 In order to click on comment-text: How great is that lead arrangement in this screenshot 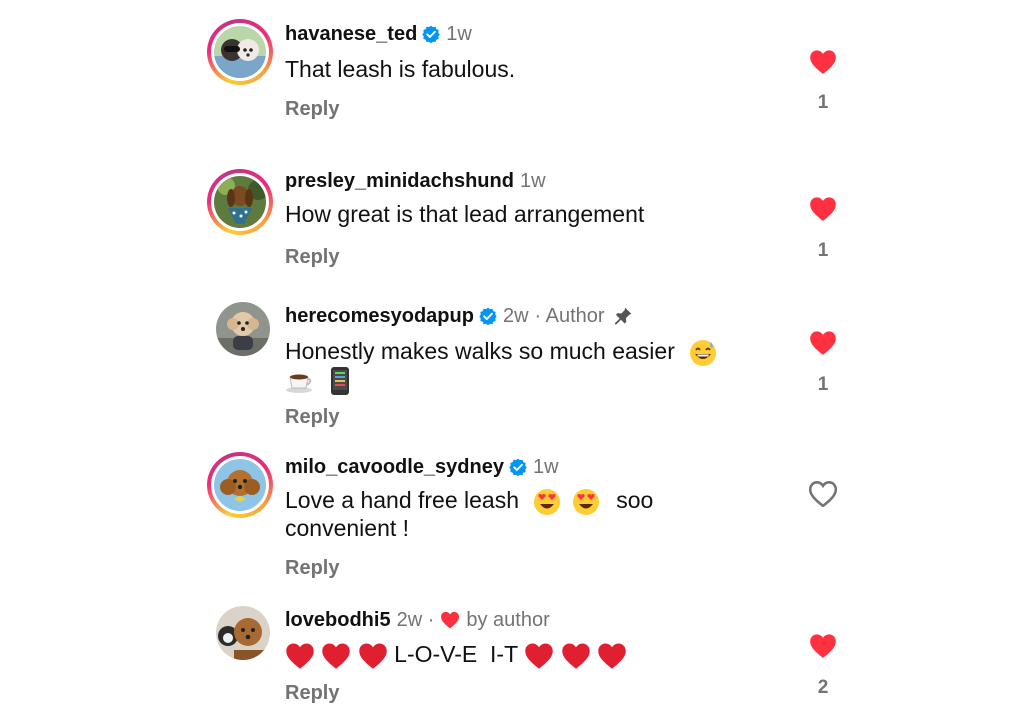, I will do `click(465, 214)`.